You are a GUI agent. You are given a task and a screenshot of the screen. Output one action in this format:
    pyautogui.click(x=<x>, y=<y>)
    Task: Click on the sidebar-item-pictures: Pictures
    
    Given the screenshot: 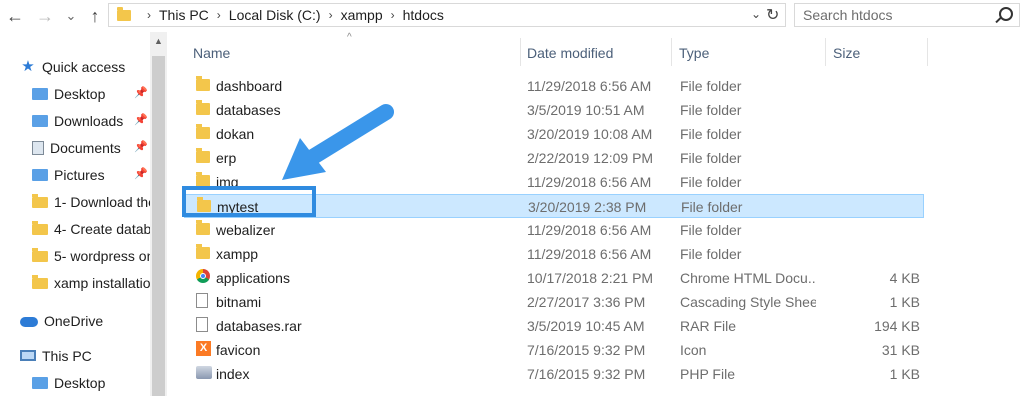 What is the action you would take?
    pyautogui.click(x=68, y=174)
    